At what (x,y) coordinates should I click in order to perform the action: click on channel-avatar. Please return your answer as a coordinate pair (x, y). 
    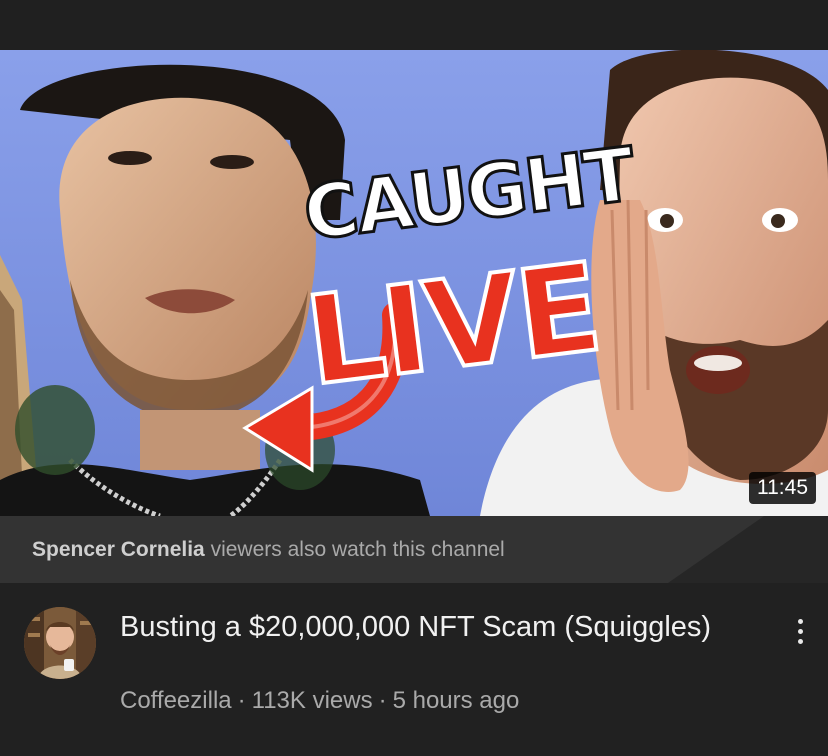
    Looking at the image, I should click on (60, 643).